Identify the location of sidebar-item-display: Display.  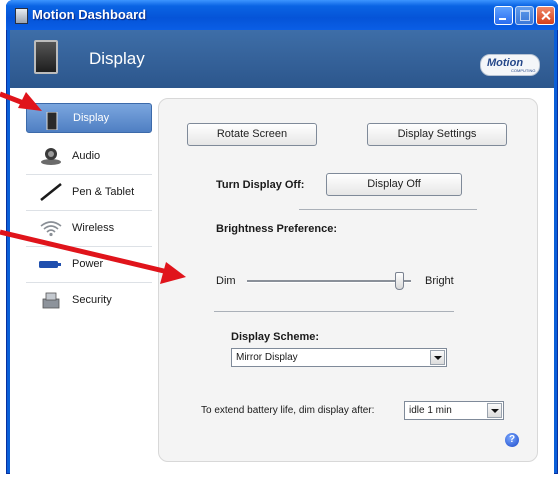
(89, 118).